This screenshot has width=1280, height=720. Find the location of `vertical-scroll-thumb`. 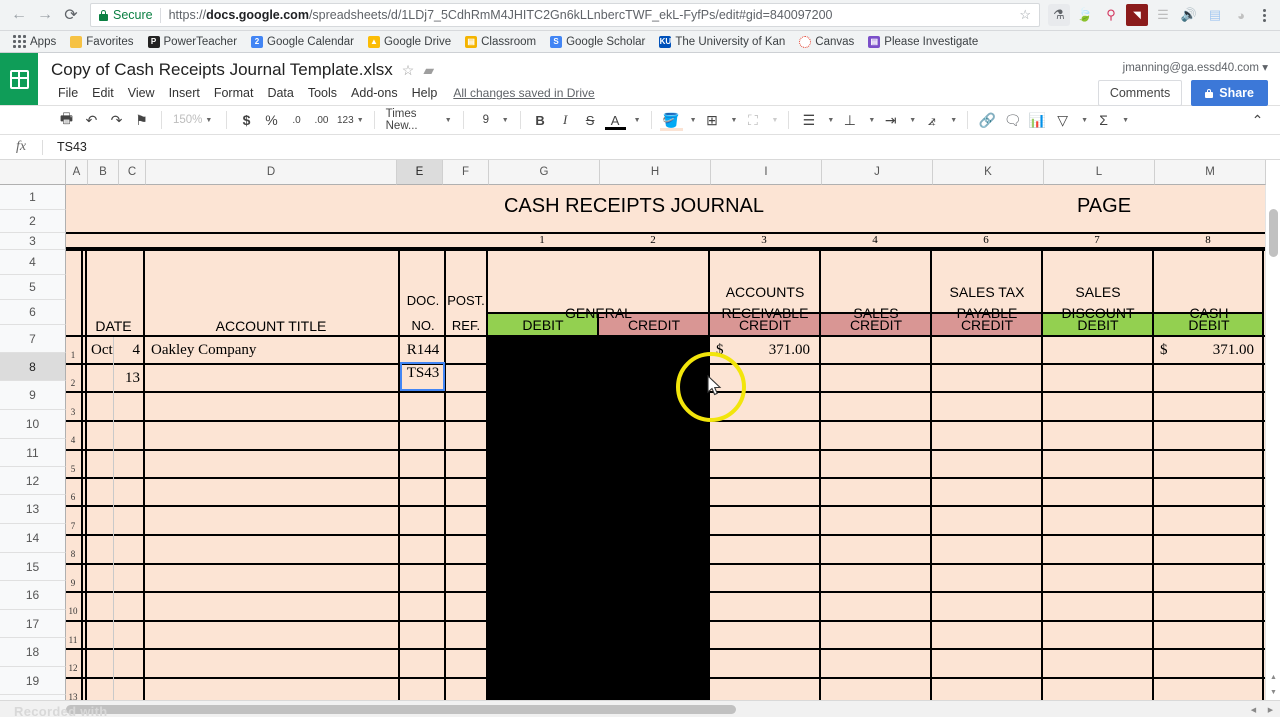

vertical-scroll-thumb is located at coordinates (1273, 233).